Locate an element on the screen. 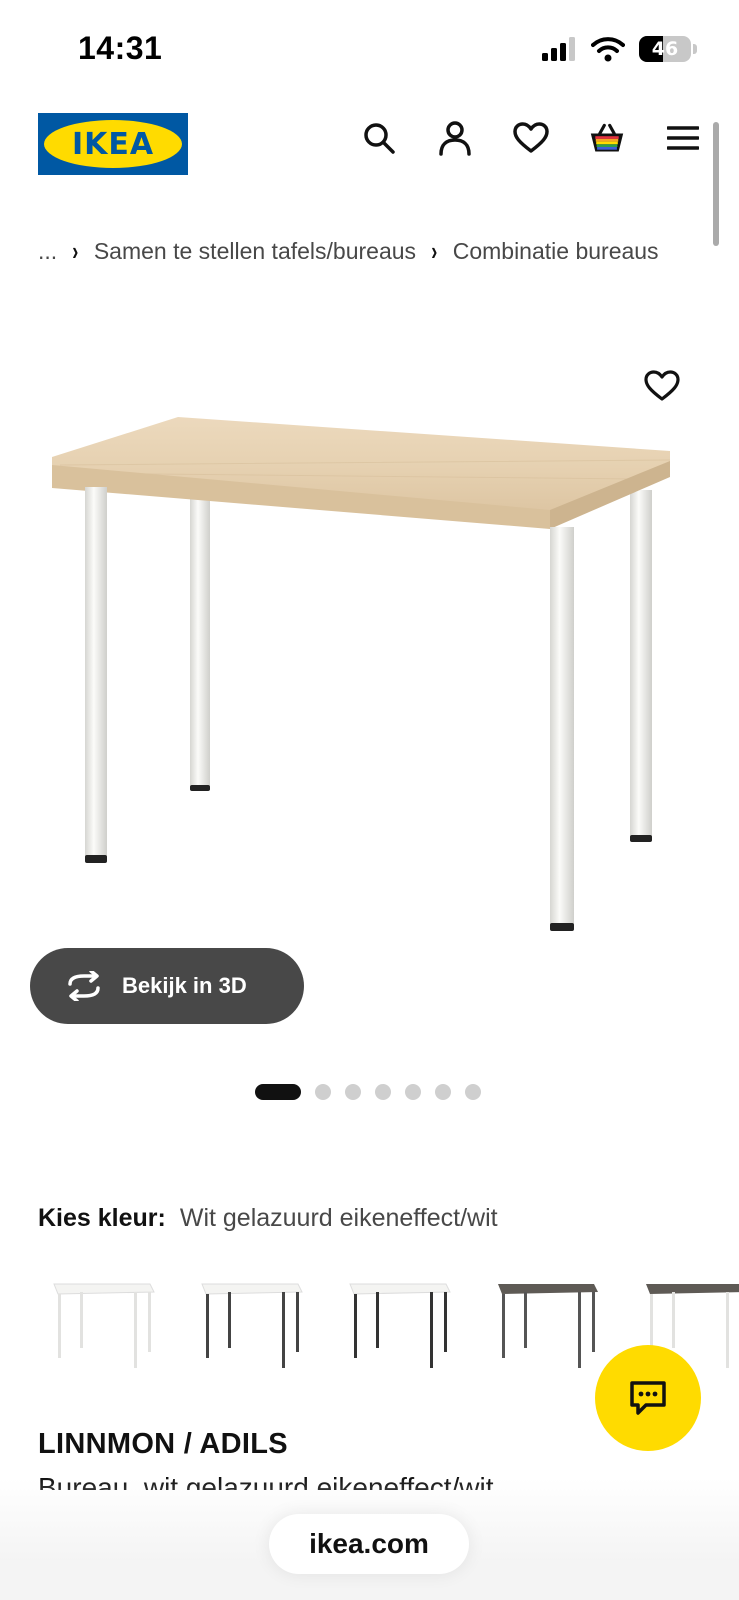 The height and width of the screenshot is (1600, 739). menu-icon is located at coordinates (683, 138).